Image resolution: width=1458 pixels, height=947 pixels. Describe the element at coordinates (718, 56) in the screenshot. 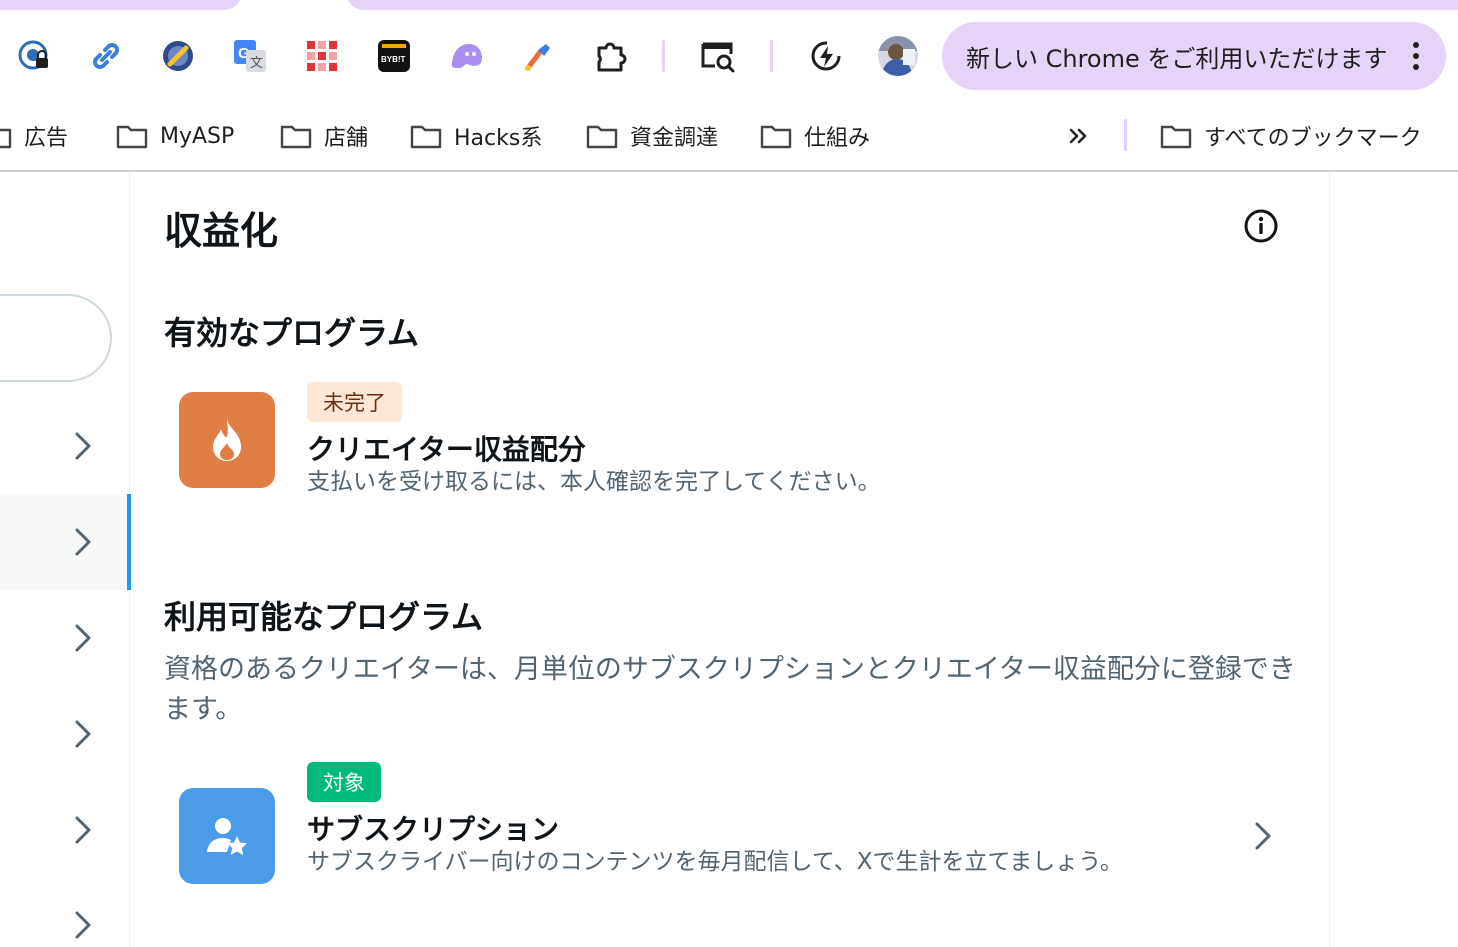

I see `page-search-icon` at that location.